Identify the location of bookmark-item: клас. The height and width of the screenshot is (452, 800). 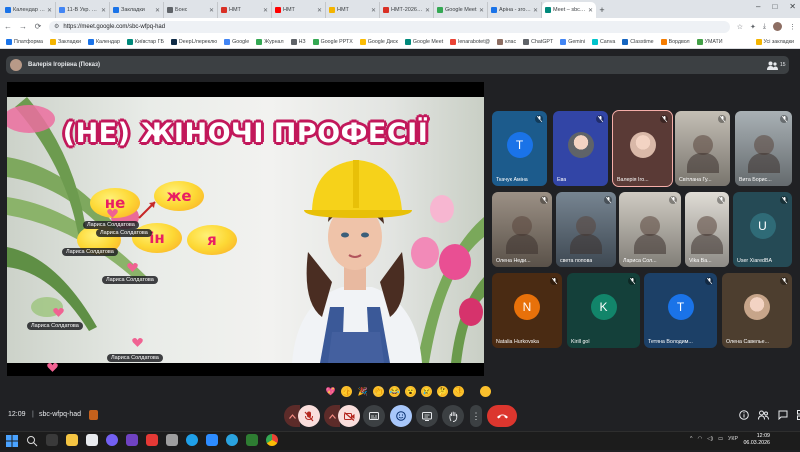
(506, 42).